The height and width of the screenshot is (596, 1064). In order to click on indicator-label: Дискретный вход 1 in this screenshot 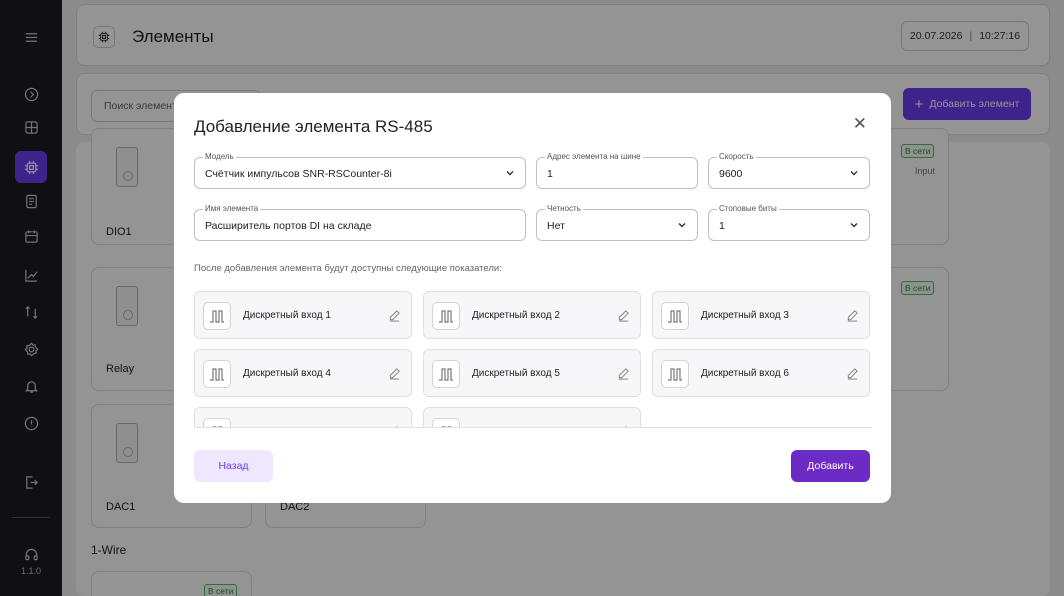, I will do `click(287, 315)`.